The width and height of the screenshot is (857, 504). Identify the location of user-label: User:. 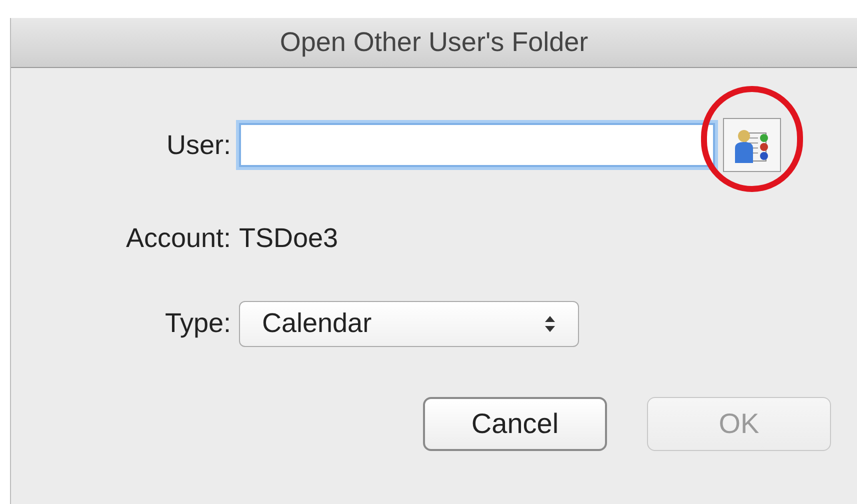
(198, 145).